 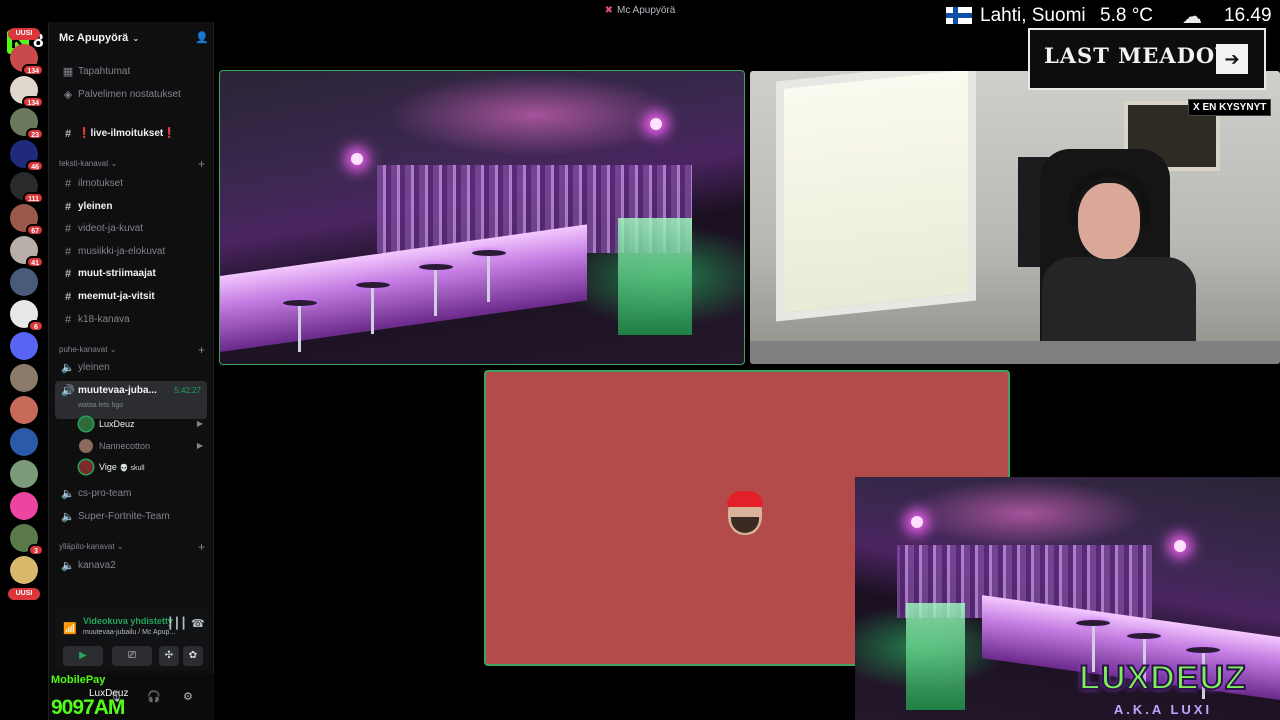 What do you see at coordinates (116, 696) in the screenshot?
I see `microphone-icon: 🎙` at bounding box center [116, 696].